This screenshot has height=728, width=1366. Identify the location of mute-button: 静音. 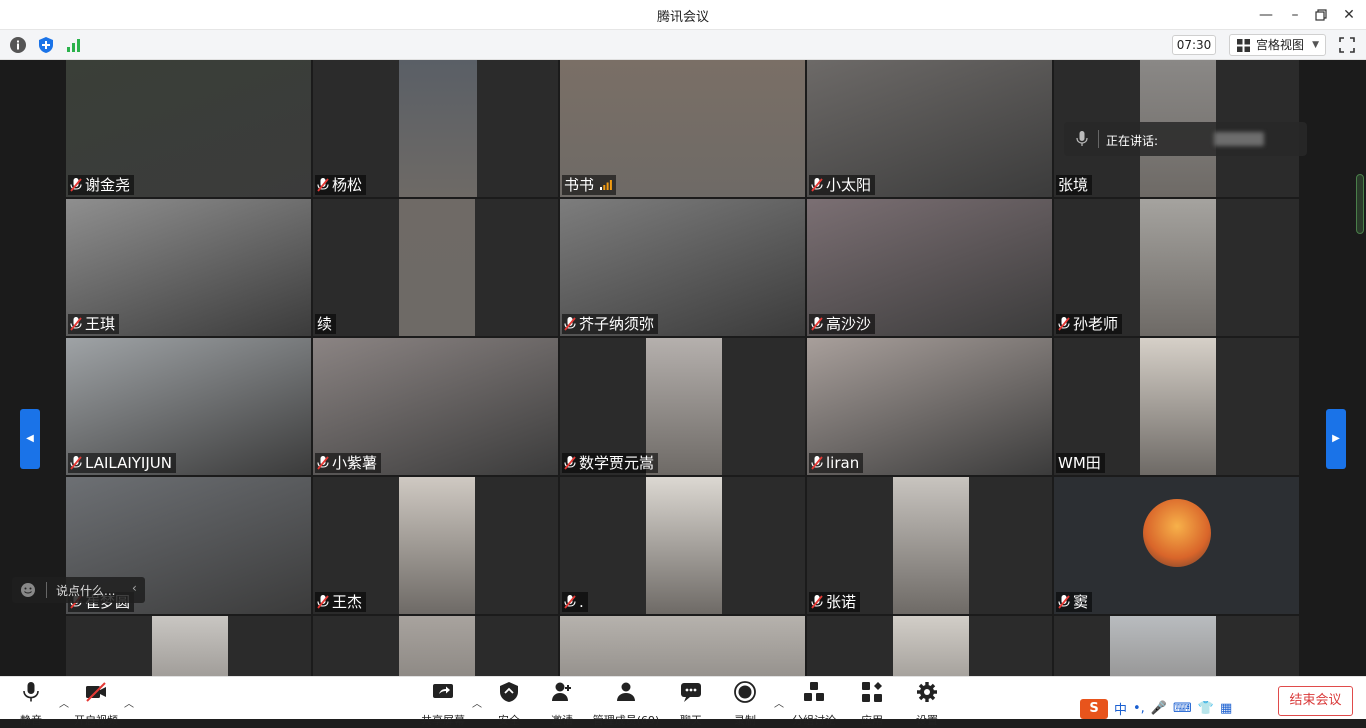
(31, 704).